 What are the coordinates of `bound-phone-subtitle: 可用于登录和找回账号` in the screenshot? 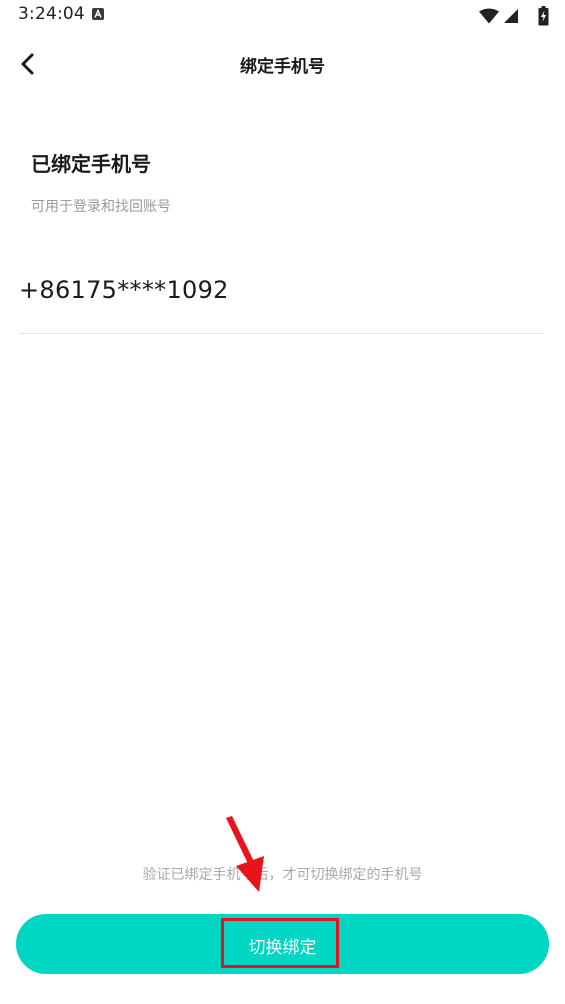 It's located at (101, 207).